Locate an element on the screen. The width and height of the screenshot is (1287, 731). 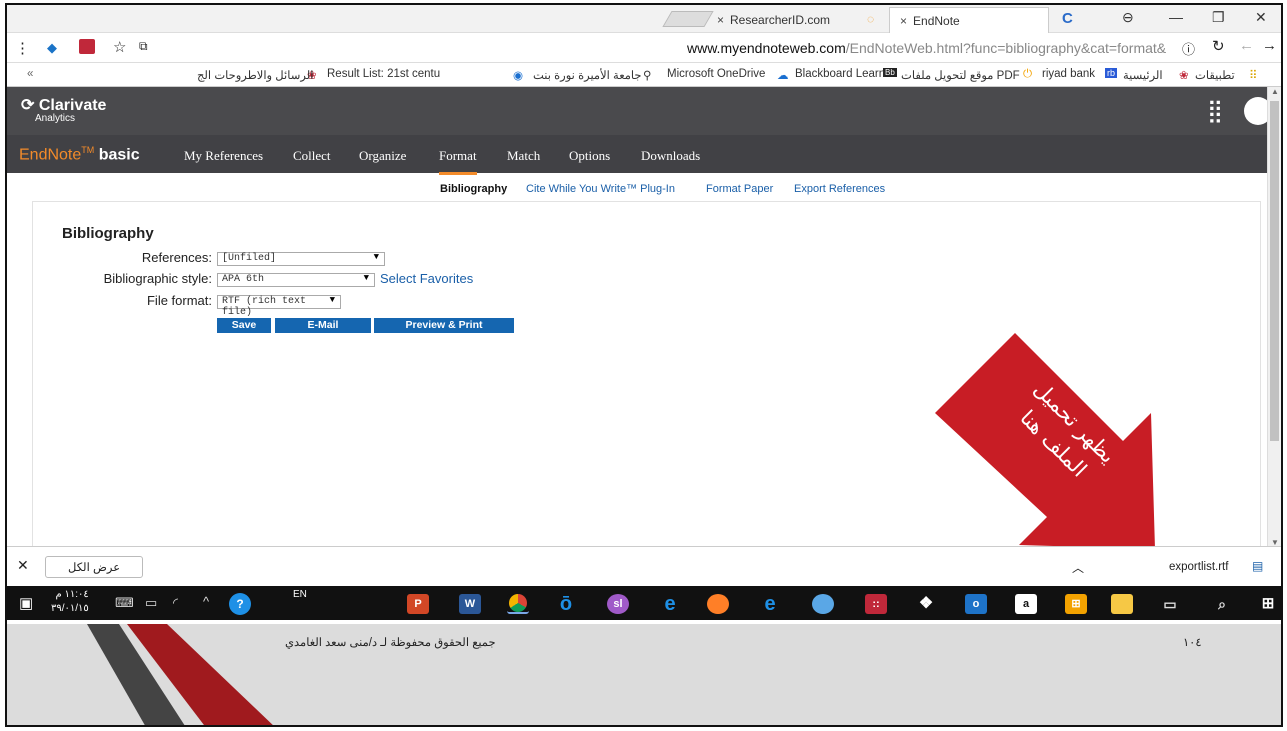
clock: ١١:٠٤ م ٣٩/٠١/١٥ is located at coordinates (70, 602).